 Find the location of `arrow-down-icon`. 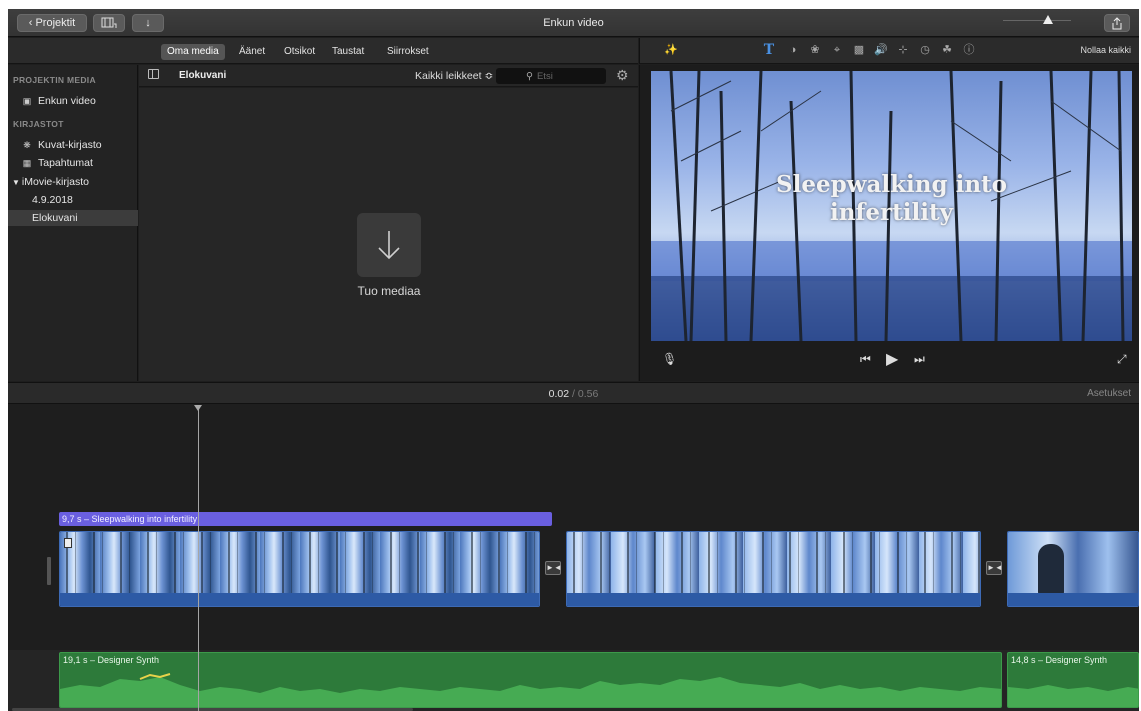

arrow-down-icon is located at coordinates (389, 245).